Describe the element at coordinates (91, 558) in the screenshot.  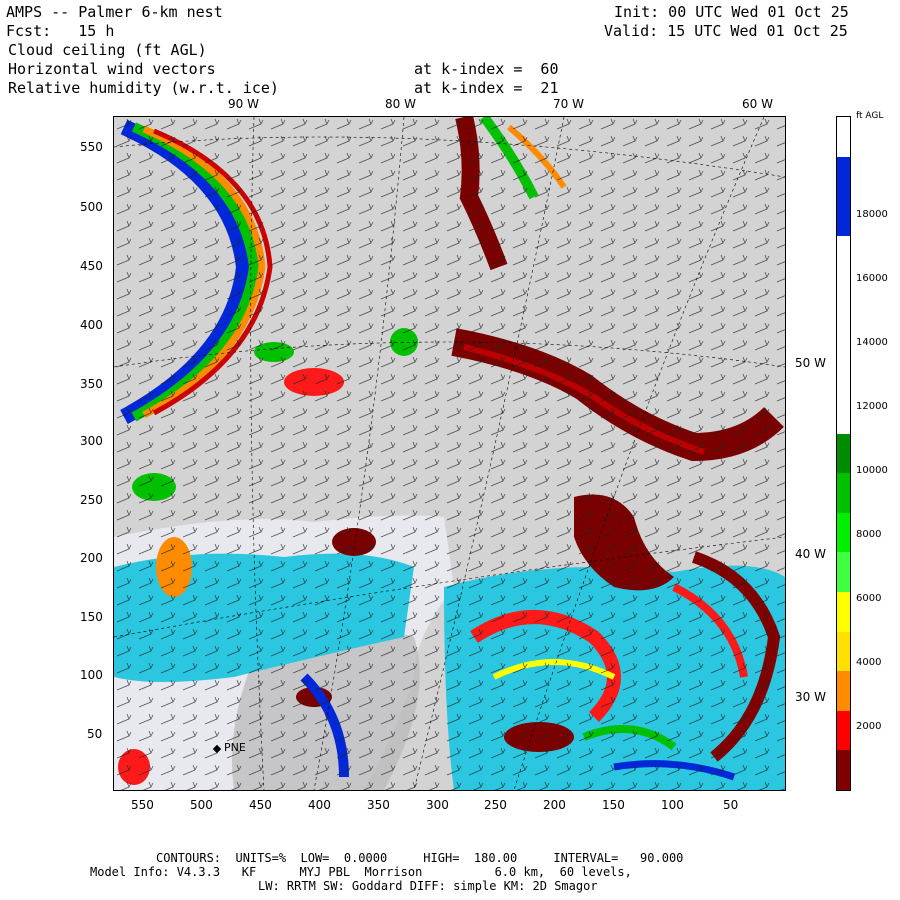
I see `y-tick-label: 200` at that location.